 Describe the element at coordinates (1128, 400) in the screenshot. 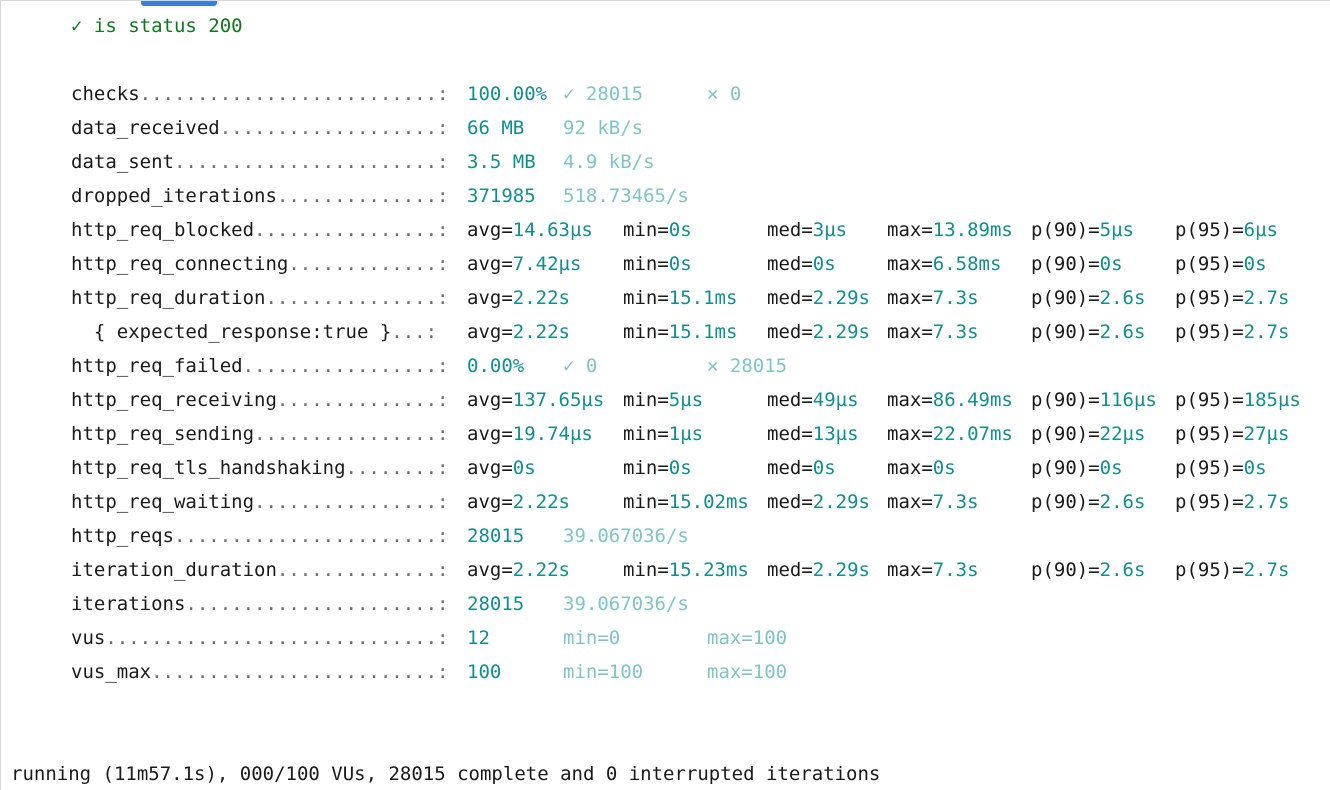

I see `stat-value: 116µs` at that location.